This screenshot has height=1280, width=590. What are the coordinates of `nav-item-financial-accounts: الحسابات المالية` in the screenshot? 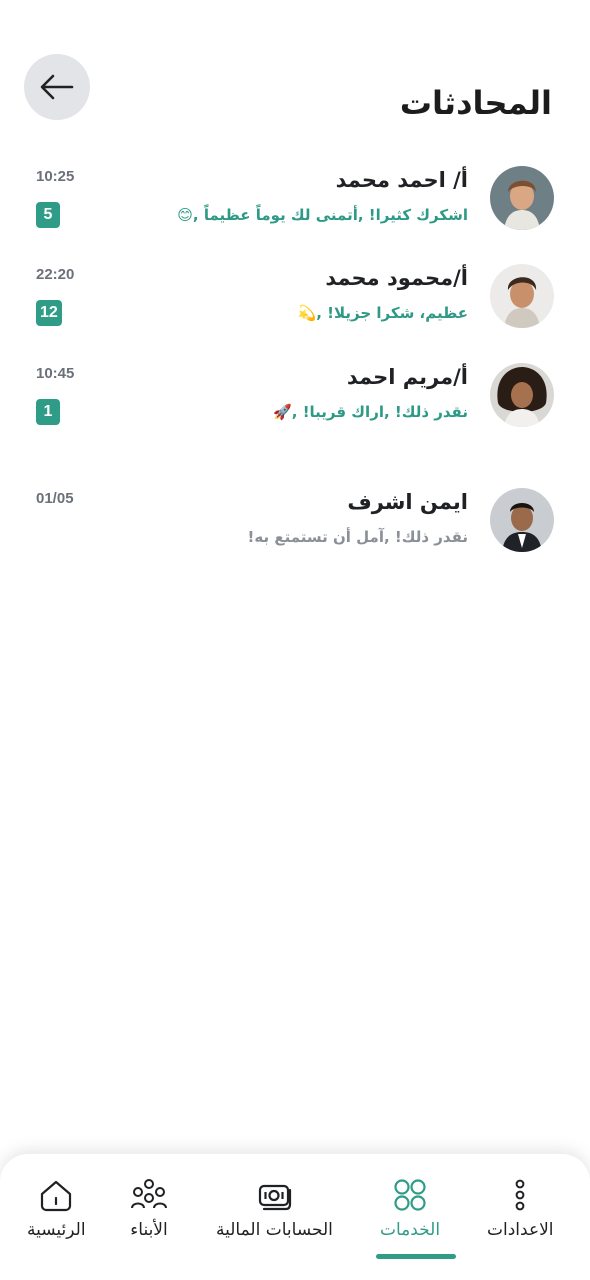 It's located at (274, 1209).